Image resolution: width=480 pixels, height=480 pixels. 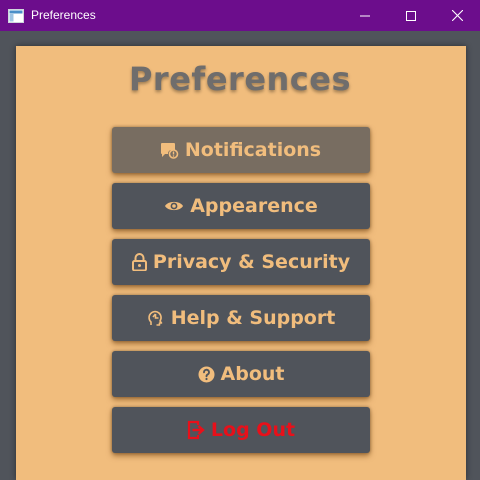 I want to click on minimize-icon, so click(x=365, y=15).